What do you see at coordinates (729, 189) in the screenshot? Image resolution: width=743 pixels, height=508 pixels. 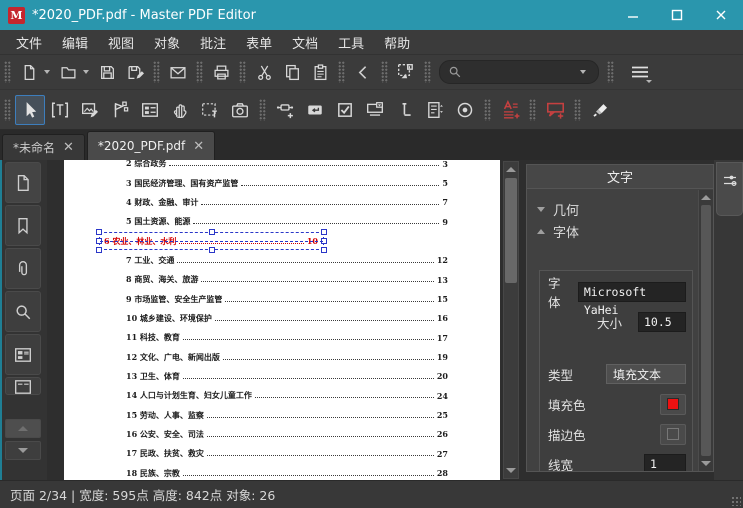 I see `properties-tab` at bounding box center [729, 189].